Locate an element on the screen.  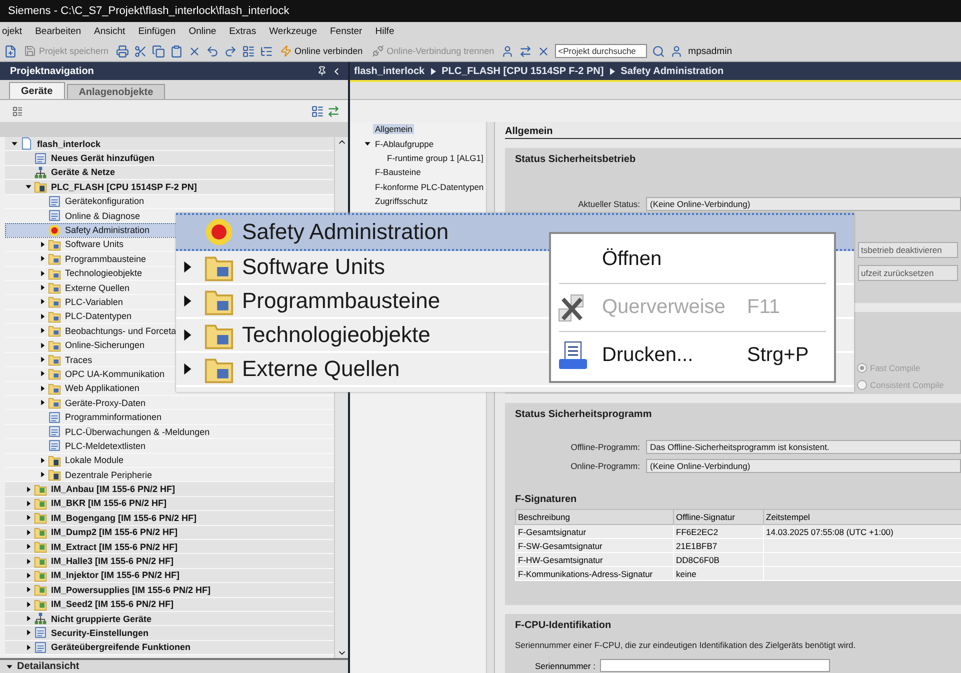
tree-item: IM_Anbau [IM 155-6 PN/2 HF] is located at coordinates (169, 489).